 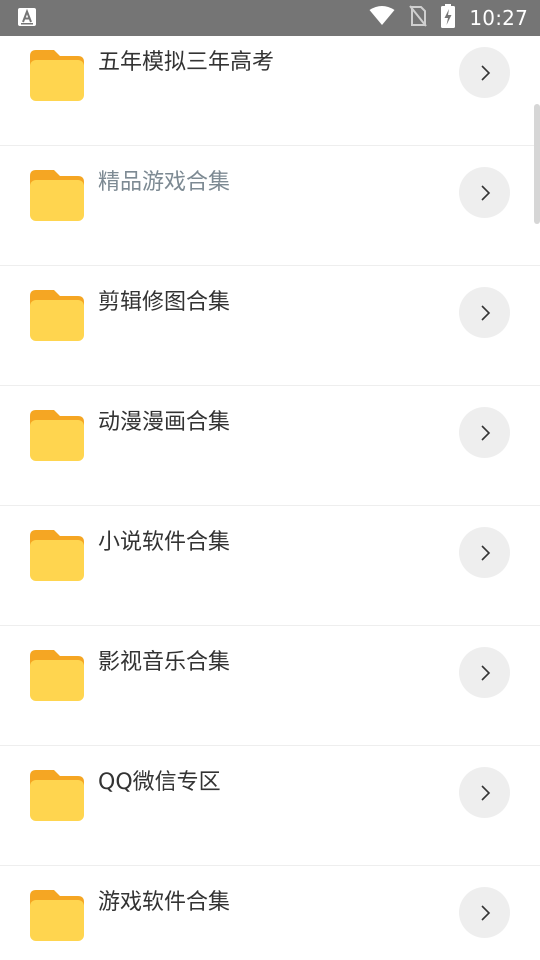 What do you see at coordinates (270, 566) in the screenshot?
I see `list-item: 小说软件合集` at bounding box center [270, 566].